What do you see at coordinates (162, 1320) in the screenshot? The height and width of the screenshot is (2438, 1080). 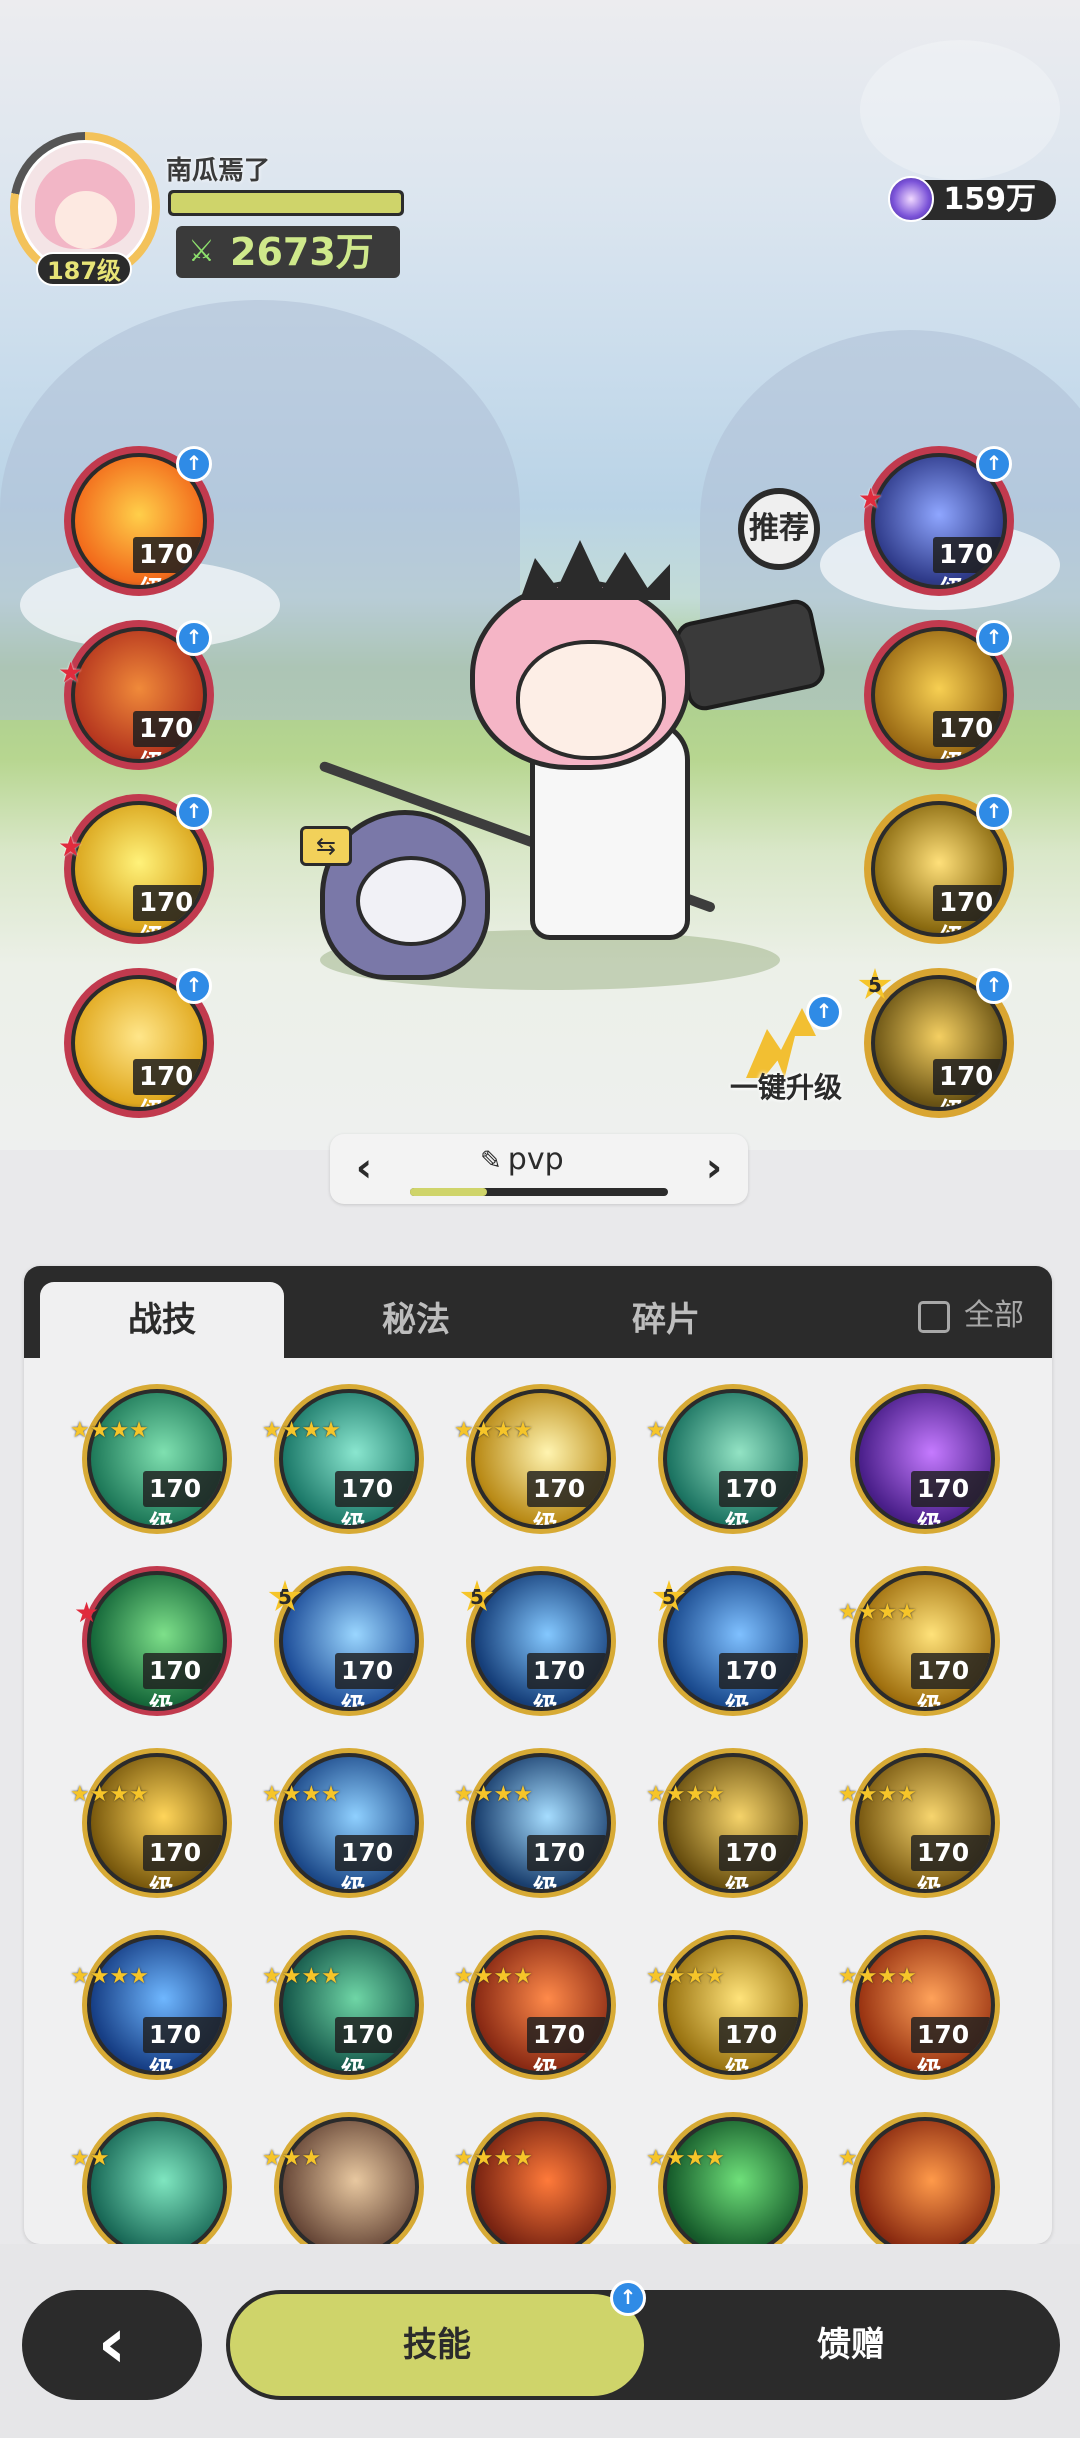 I see `tab-combat-skills: 战技` at bounding box center [162, 1320].